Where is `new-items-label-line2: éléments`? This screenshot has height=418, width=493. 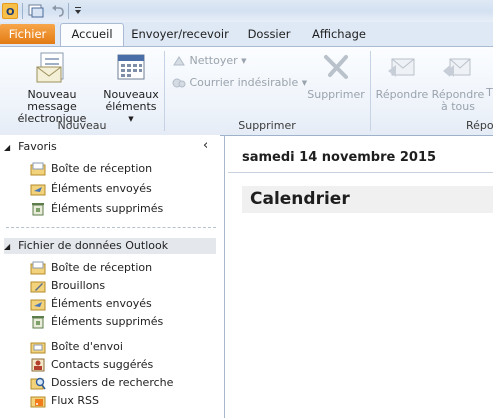 new-items-label-line2: éléments is located at coordinates (131, 106).